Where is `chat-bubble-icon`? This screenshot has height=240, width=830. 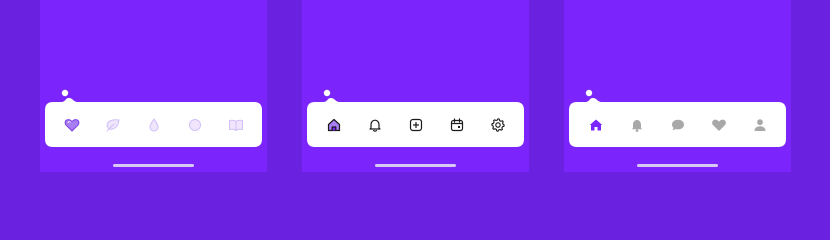
chat-bubble-icon is located at coordinates (677, 124).